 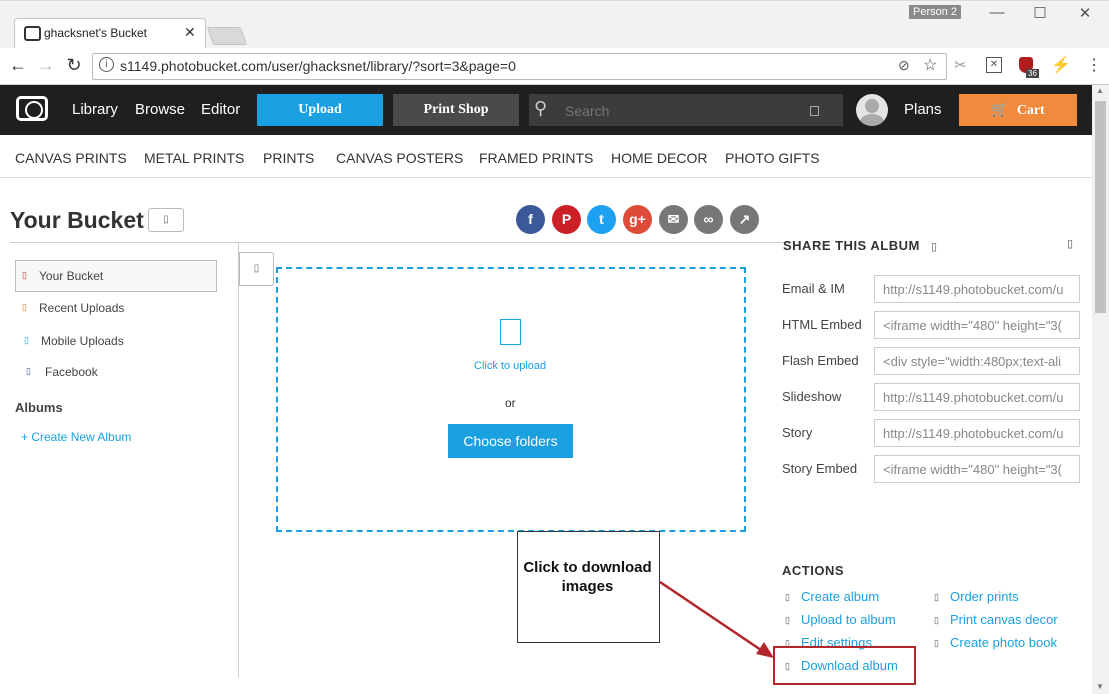 What do you see at coordinates (685, 111) in the screenshot?
I see `search-input` at bounding box center [685, 111].